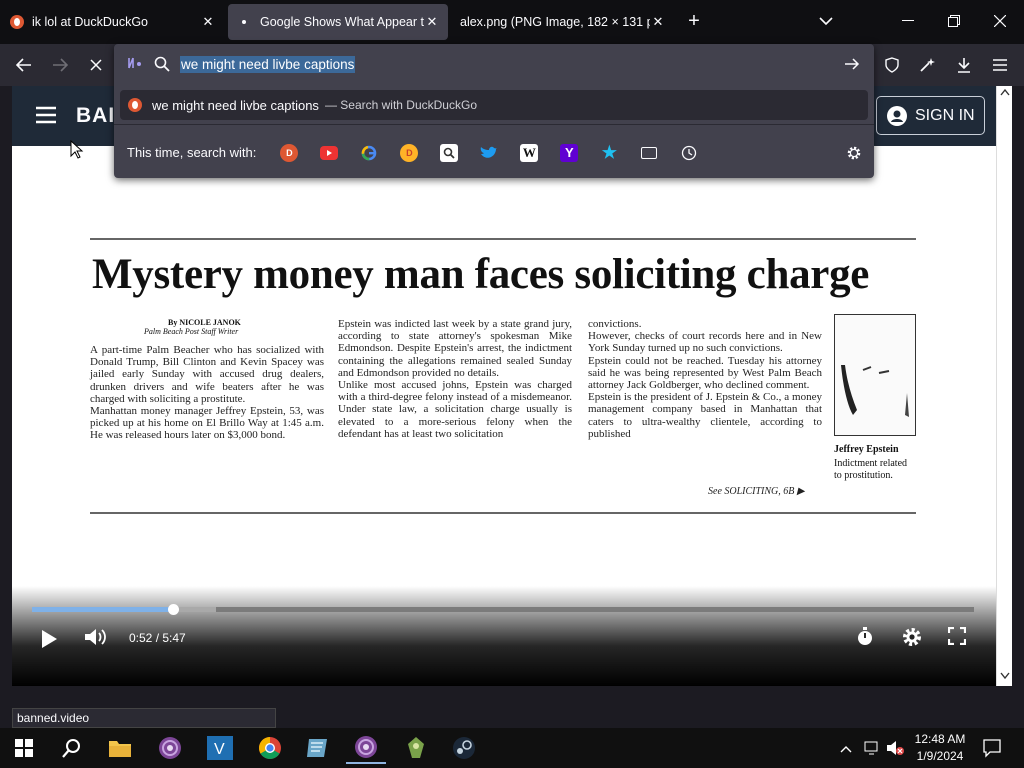  What do you see at coordinates (416, 748) in the screenshot?
I see `game-app-icon` at bounding box center [416, 748].